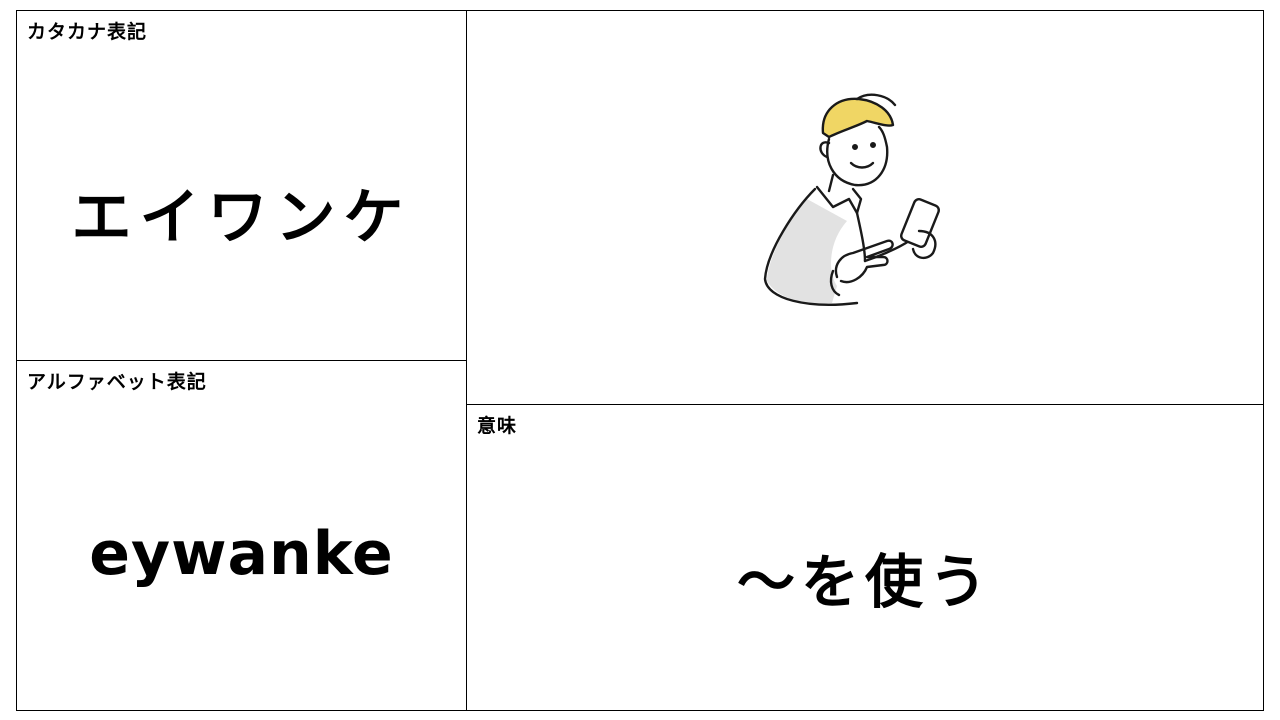 The height and width of the screenshot is (720, 1280). I want to click on alphabet-value: eywanke, so click(241, 554).